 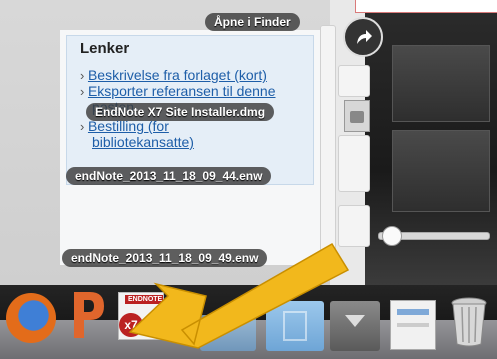 I want to click on trash-icon, so click(x=469, y=322).